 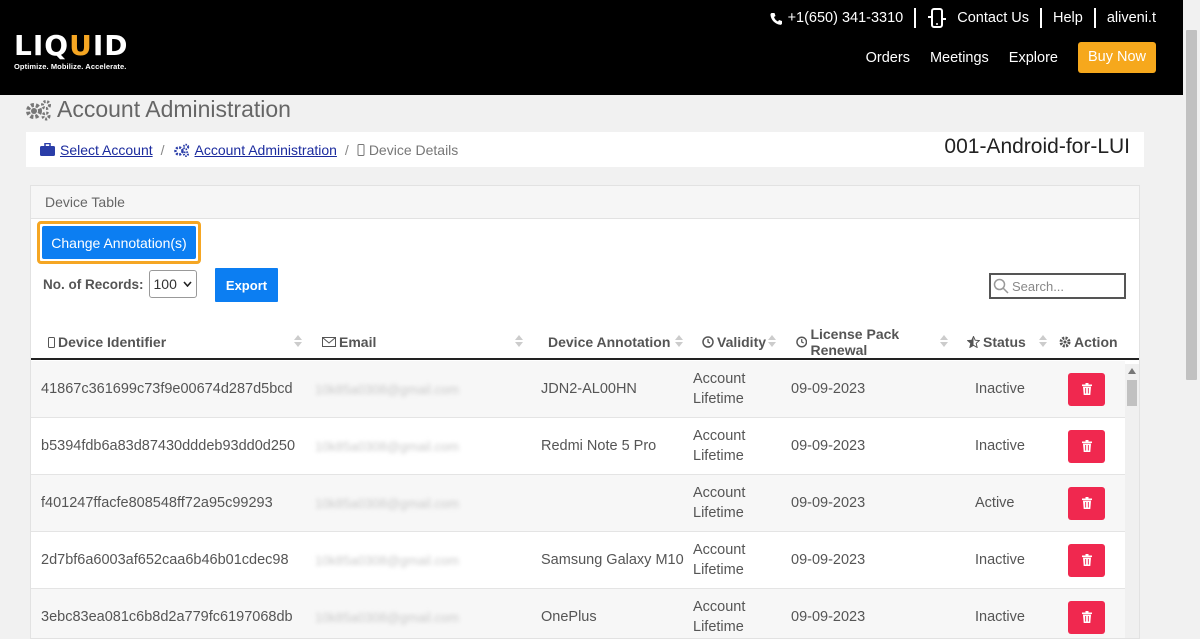 I want to click on account-name: 001-Android-for-LUI, so click(x=1037, y=146).